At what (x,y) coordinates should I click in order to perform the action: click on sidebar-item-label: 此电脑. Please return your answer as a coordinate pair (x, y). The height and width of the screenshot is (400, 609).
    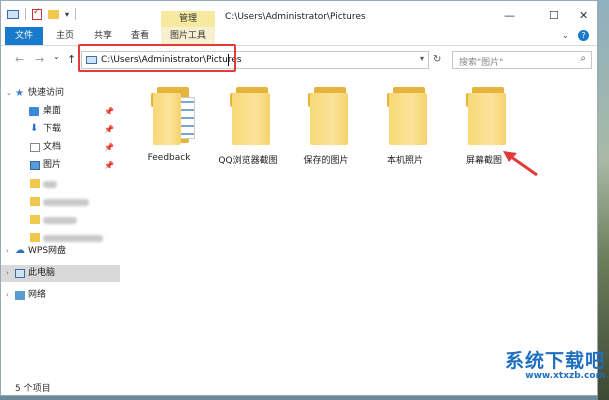
    Looking at the image, I should click on (42, 273).